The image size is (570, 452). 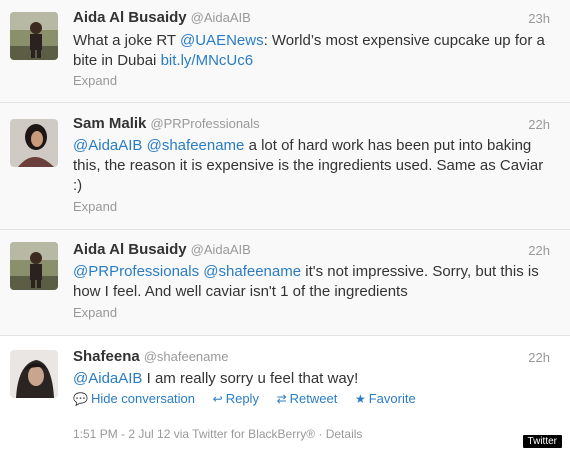 What do you see at coordinates (217, 399) in the screenshot?
I see `reply-arrow-icon: ↩` at bounding box center [217, 399].